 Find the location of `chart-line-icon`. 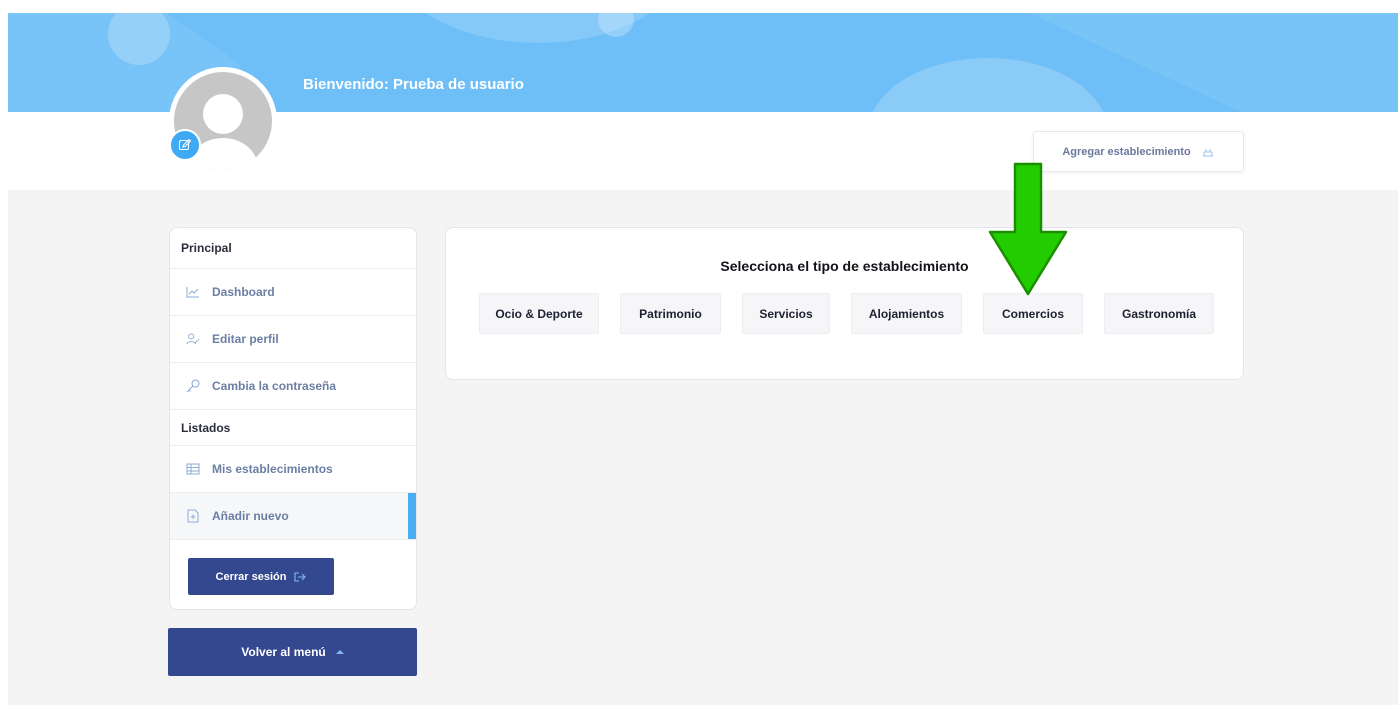

chart-line-icon is located at coordinates (193, 292).